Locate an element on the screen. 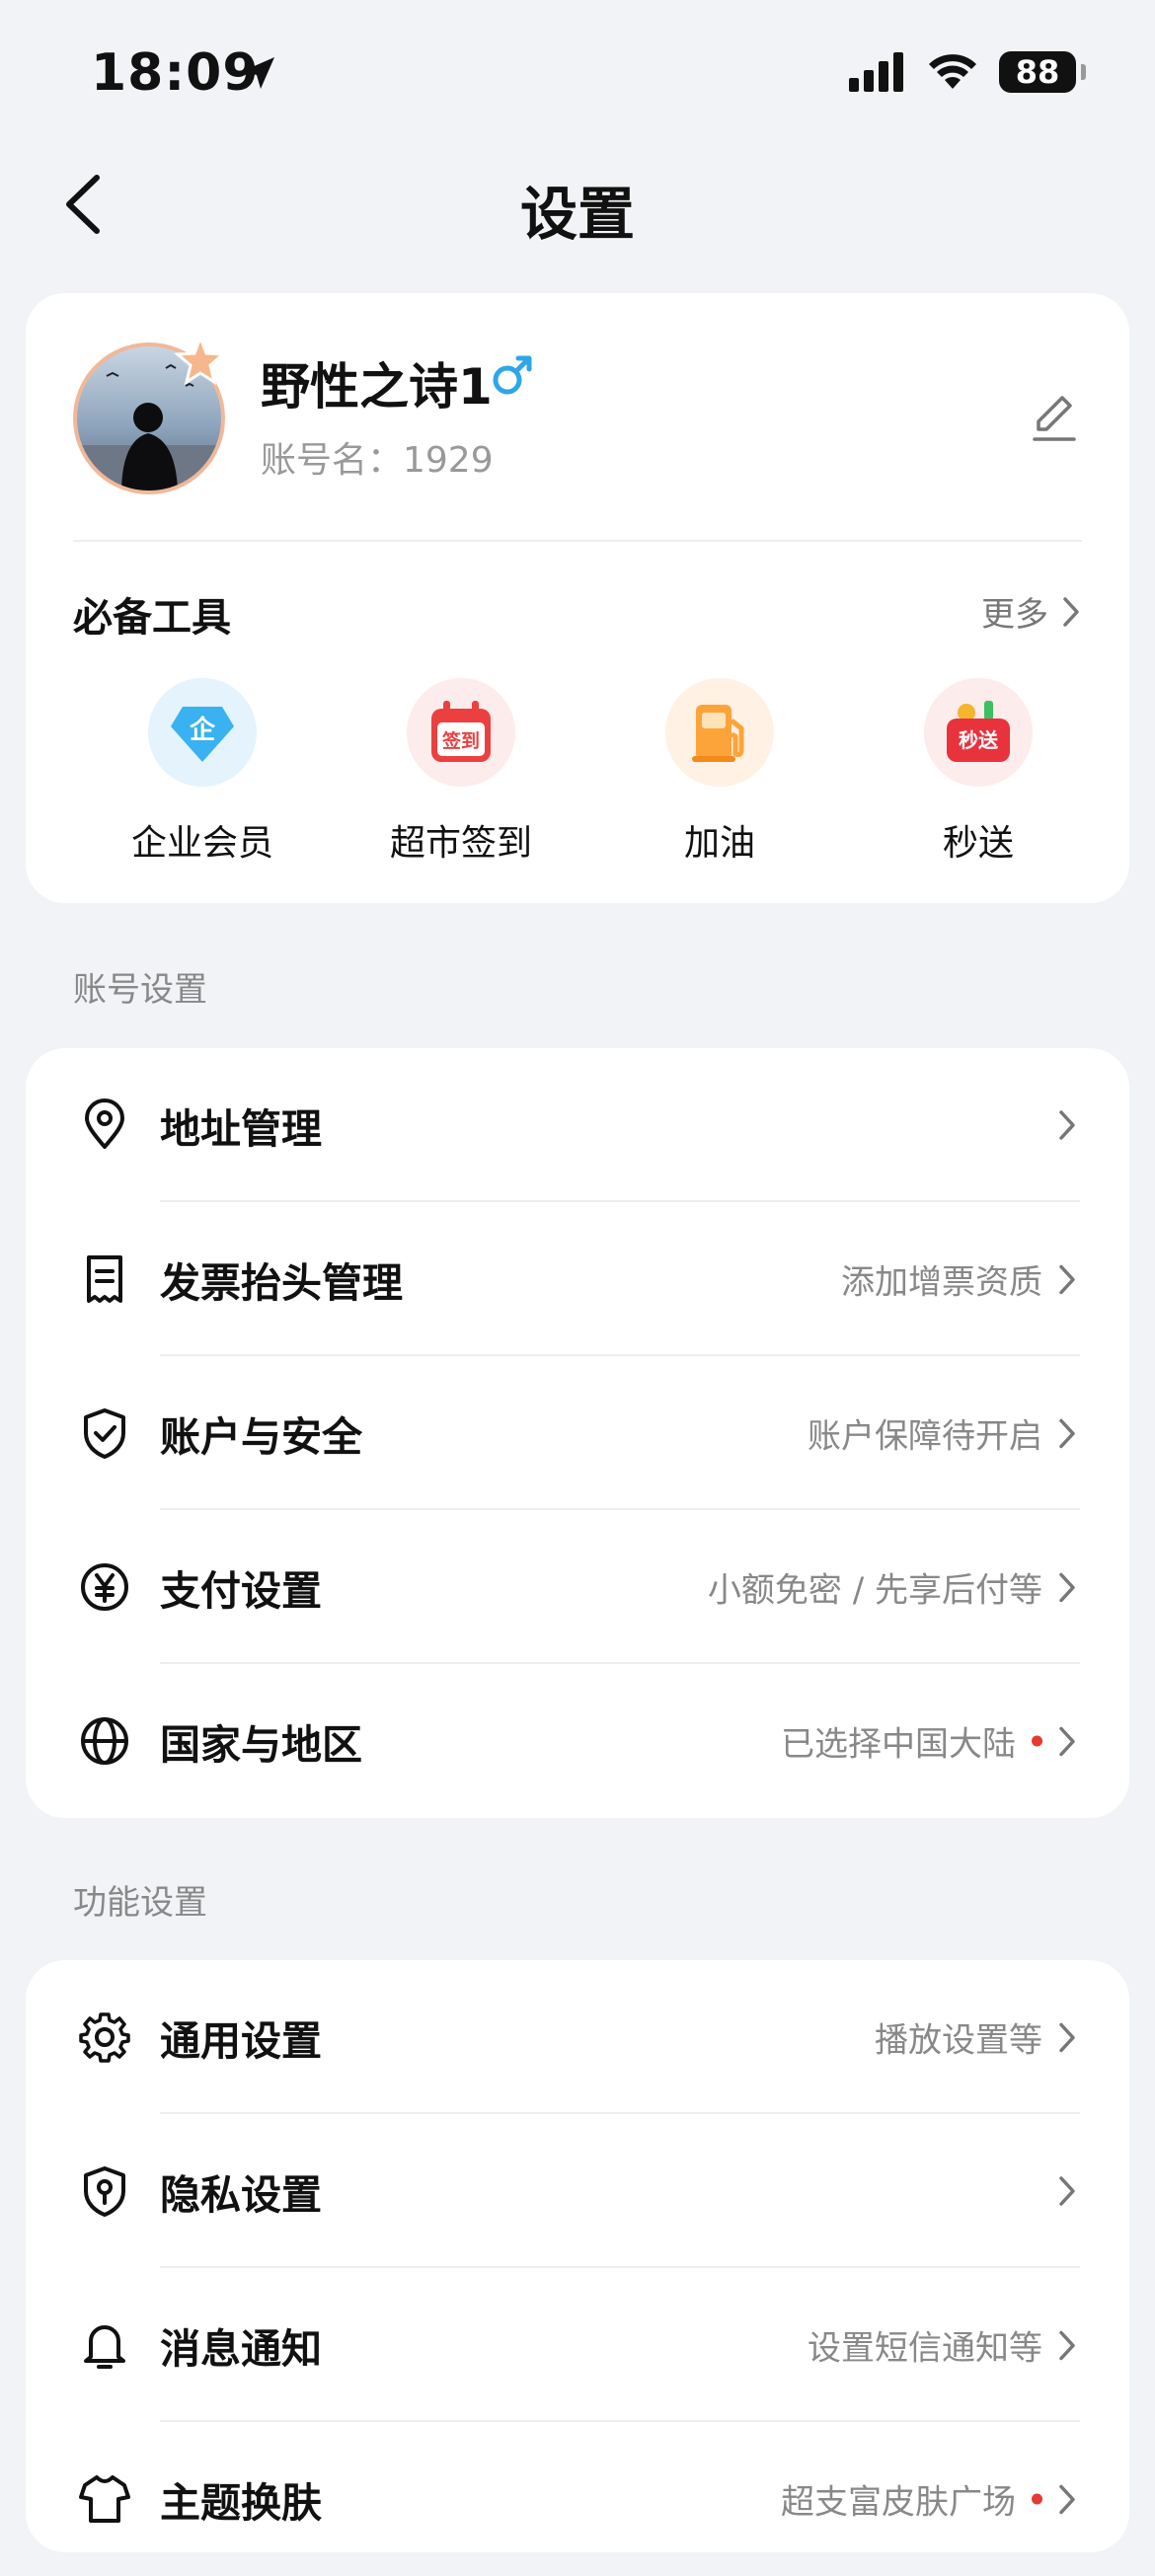  status-icons: 88 is located at coordinates (967, 72).